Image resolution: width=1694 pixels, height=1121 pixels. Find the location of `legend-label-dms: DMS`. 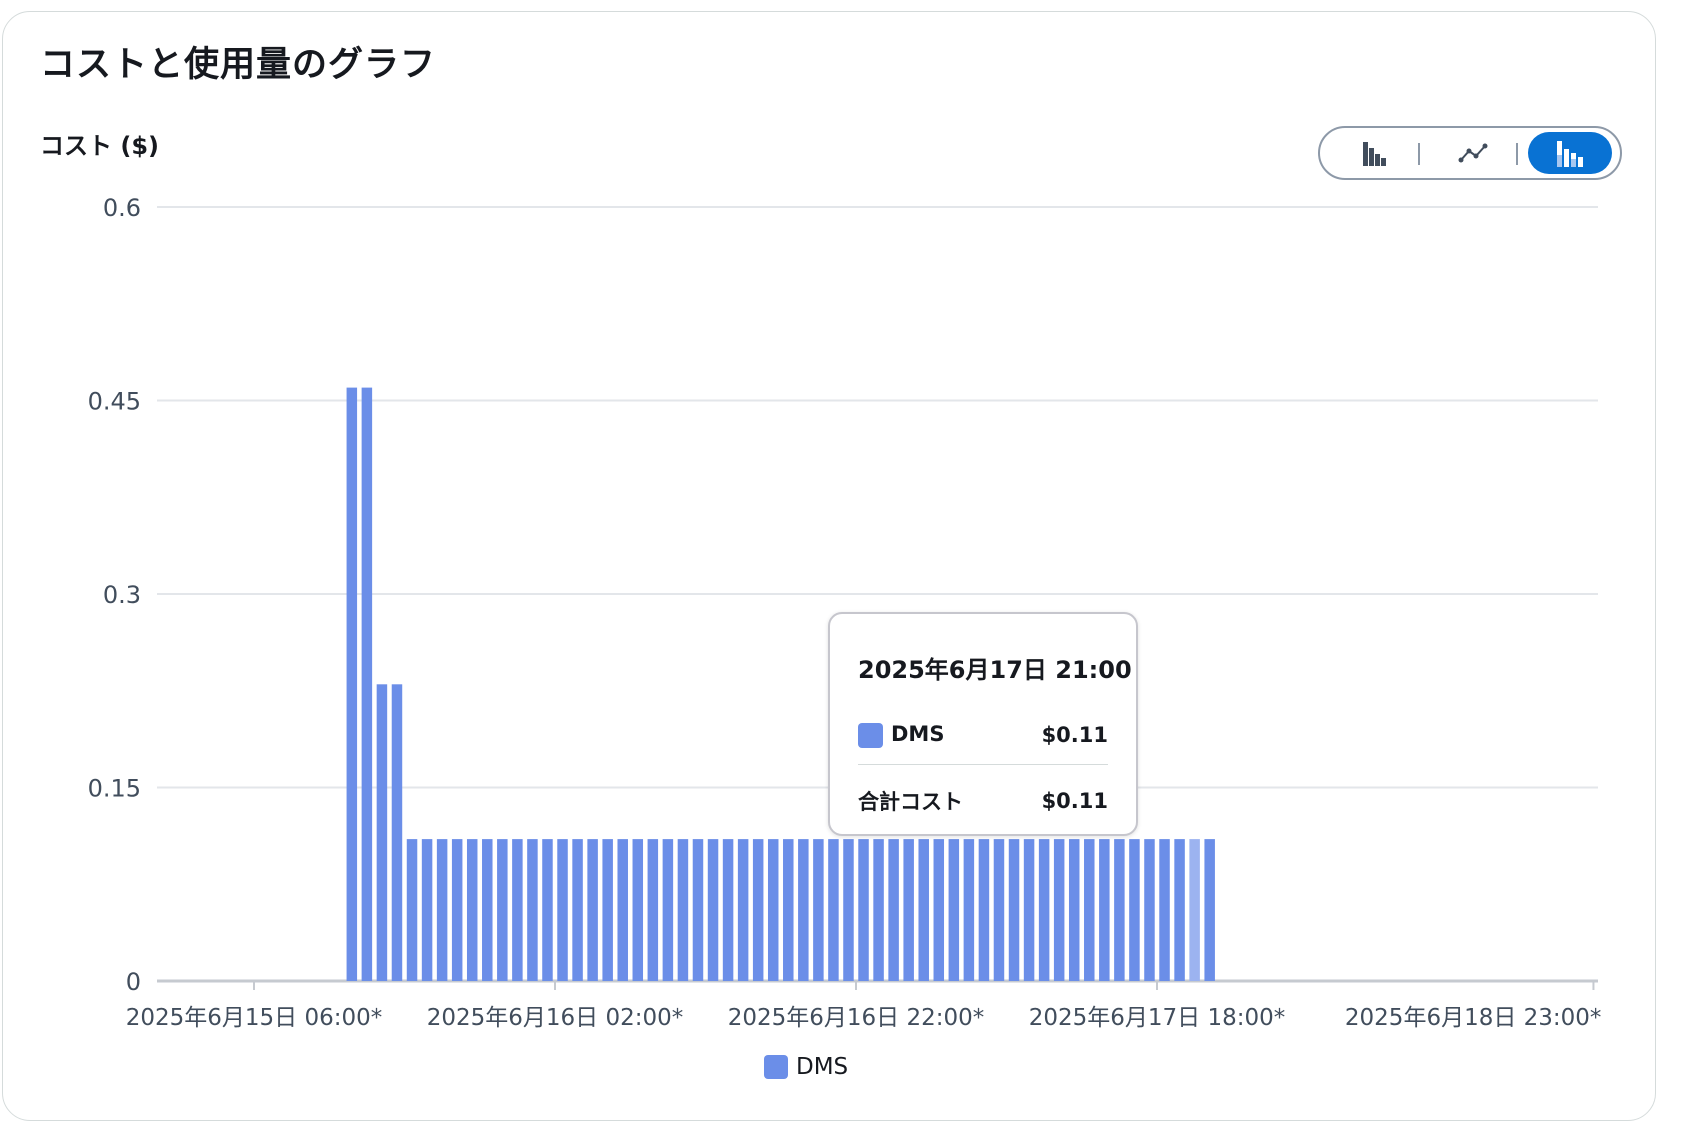

legend-label-dms: DMS is located at coordinates (822, 1067).